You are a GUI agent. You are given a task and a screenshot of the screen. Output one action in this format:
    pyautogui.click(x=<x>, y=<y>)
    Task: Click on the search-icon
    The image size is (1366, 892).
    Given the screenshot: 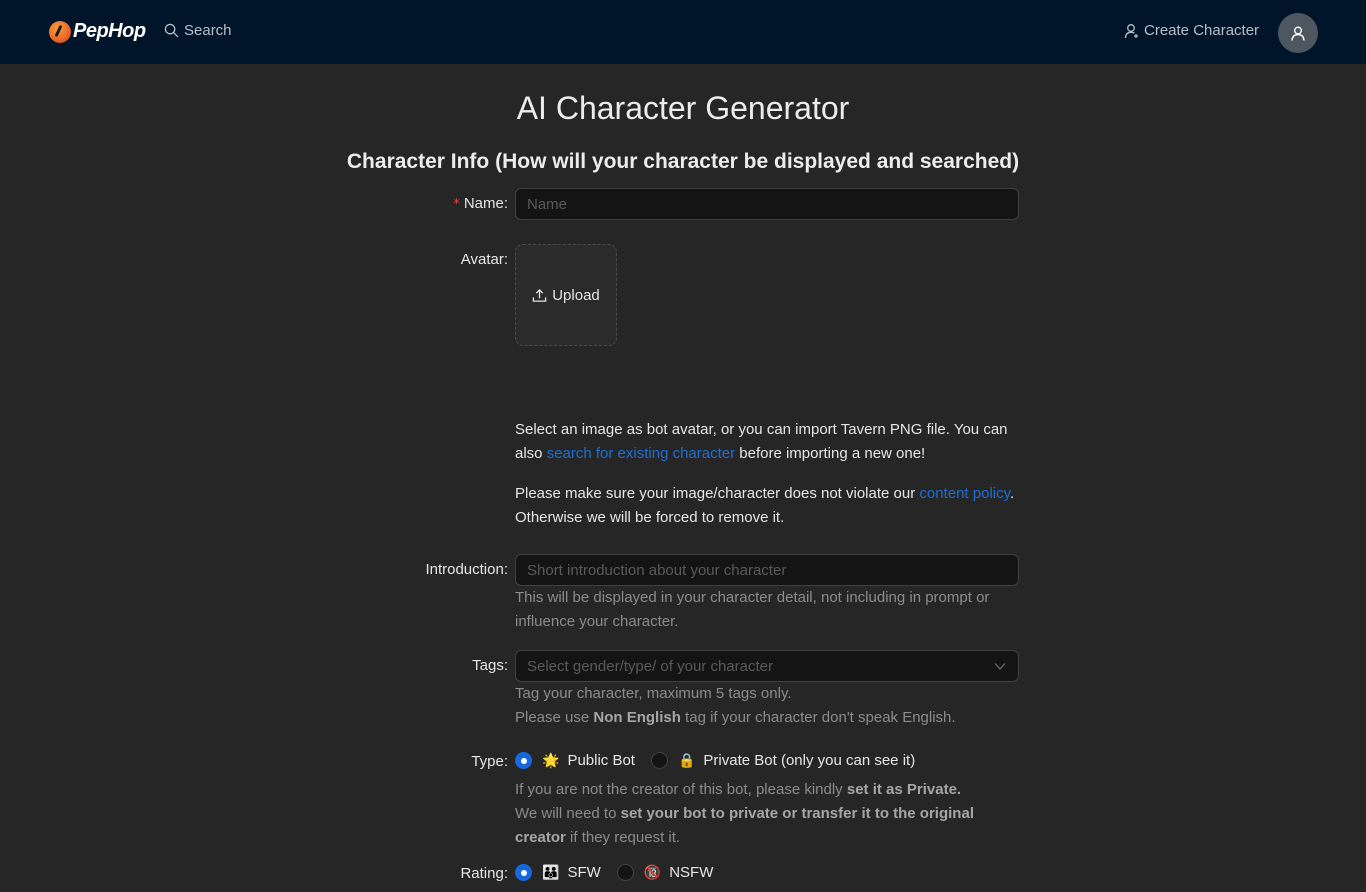 What is the action you would take?
    pyautogui.click(x=171, y=30)
    